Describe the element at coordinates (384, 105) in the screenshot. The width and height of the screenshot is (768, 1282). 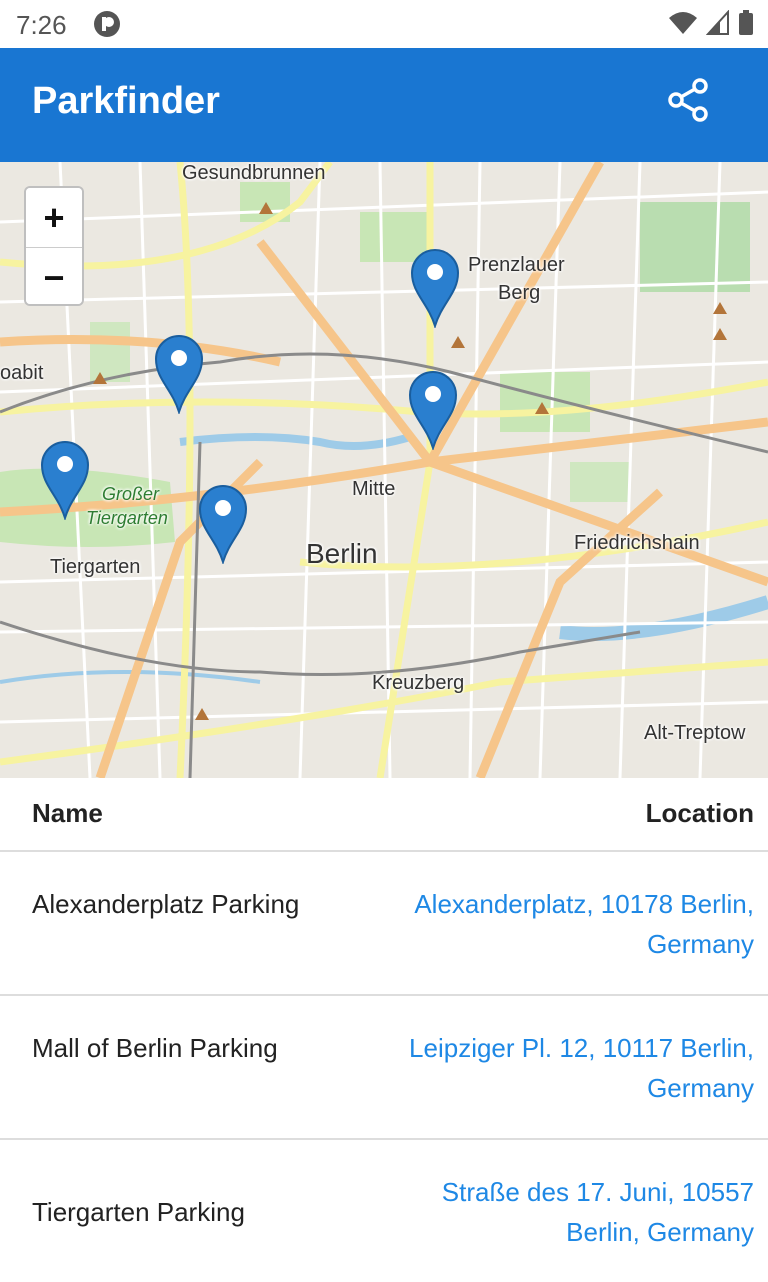
I see `app-bar: Parkfinder` at that location.